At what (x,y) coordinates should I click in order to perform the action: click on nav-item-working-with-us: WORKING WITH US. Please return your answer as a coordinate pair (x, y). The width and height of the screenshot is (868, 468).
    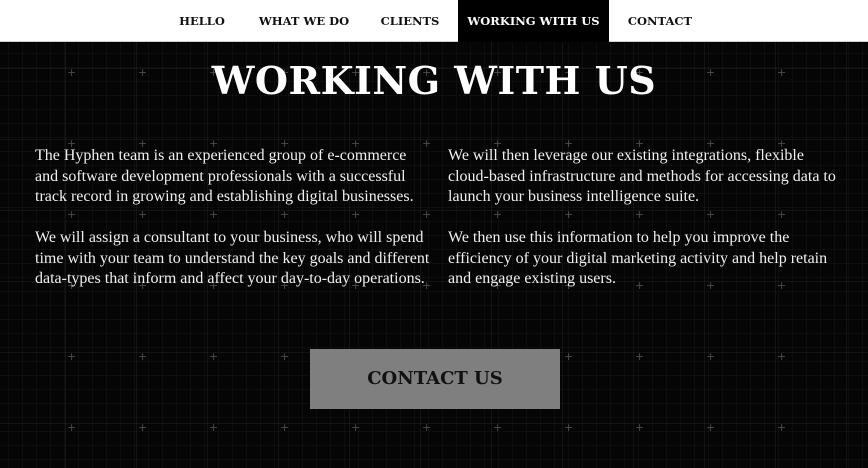
    Looking at the image, I should click on (533, 21).